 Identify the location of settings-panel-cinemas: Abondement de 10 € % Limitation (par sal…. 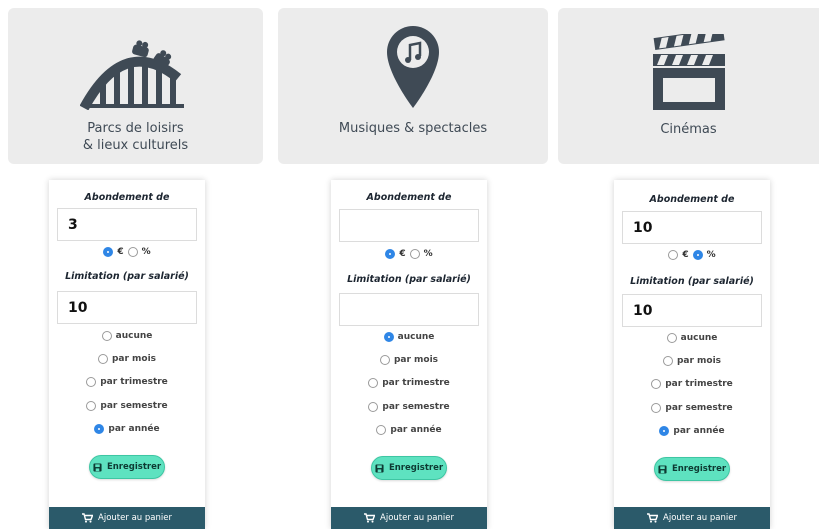
(692, 354).